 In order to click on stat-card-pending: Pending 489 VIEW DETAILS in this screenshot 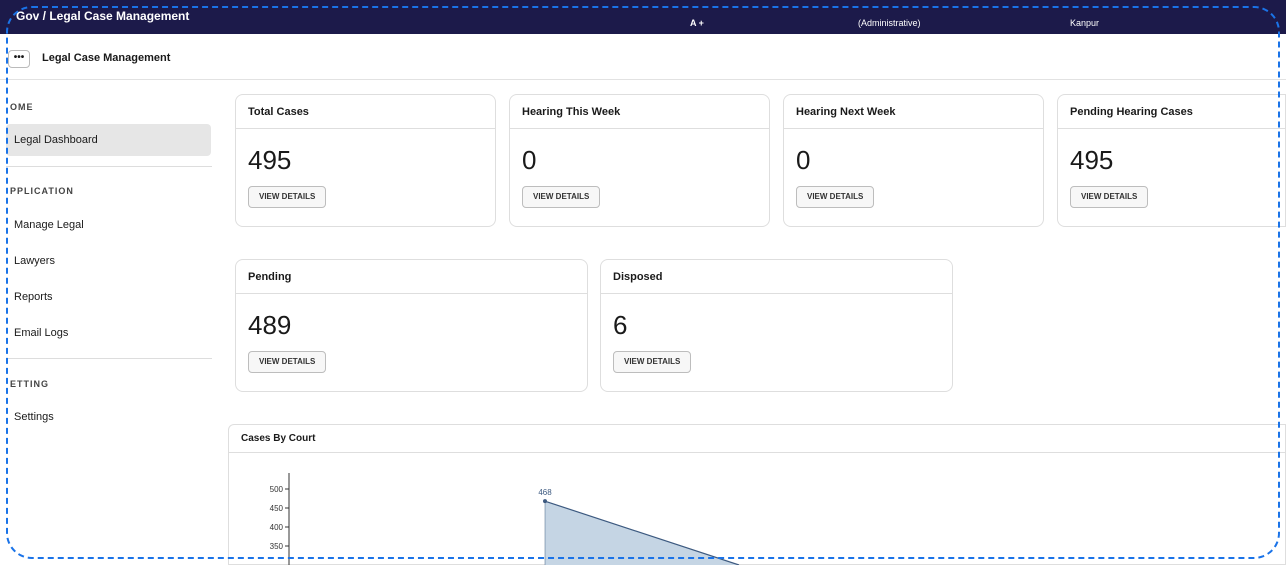, I will do `click(411, 325)`.